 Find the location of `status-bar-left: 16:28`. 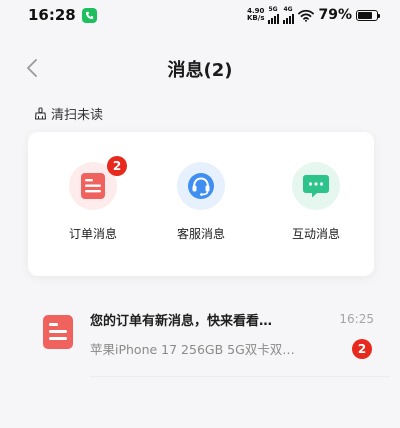

status-bar-left: 16:28 is located at coordinates (62, 15).